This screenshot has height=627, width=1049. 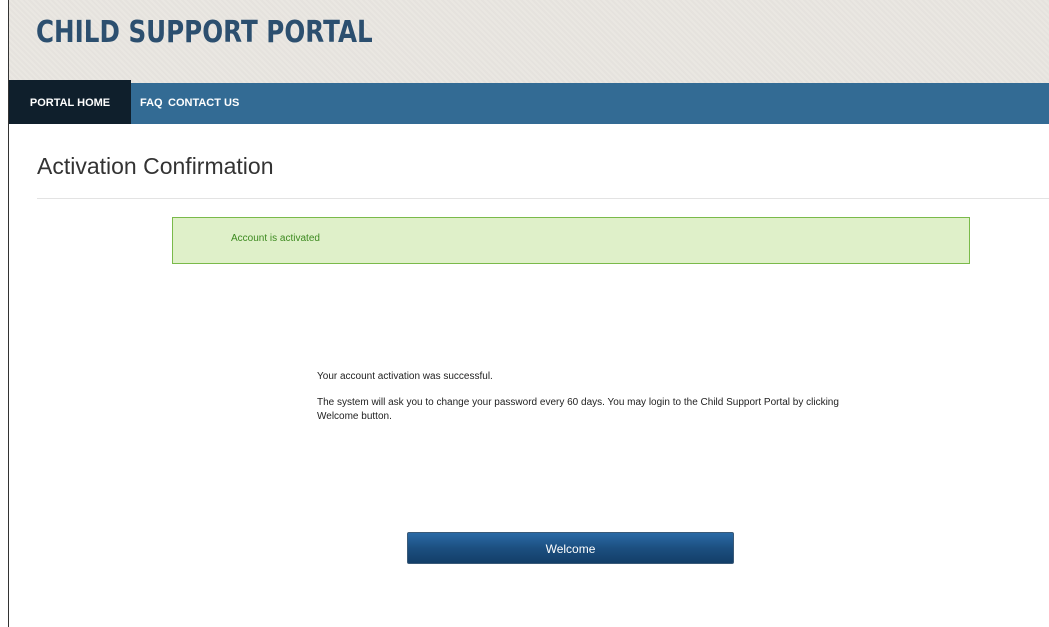 I want to click on nav-item-portal-home: PORTAL HOME, so click(x=70, y=102).